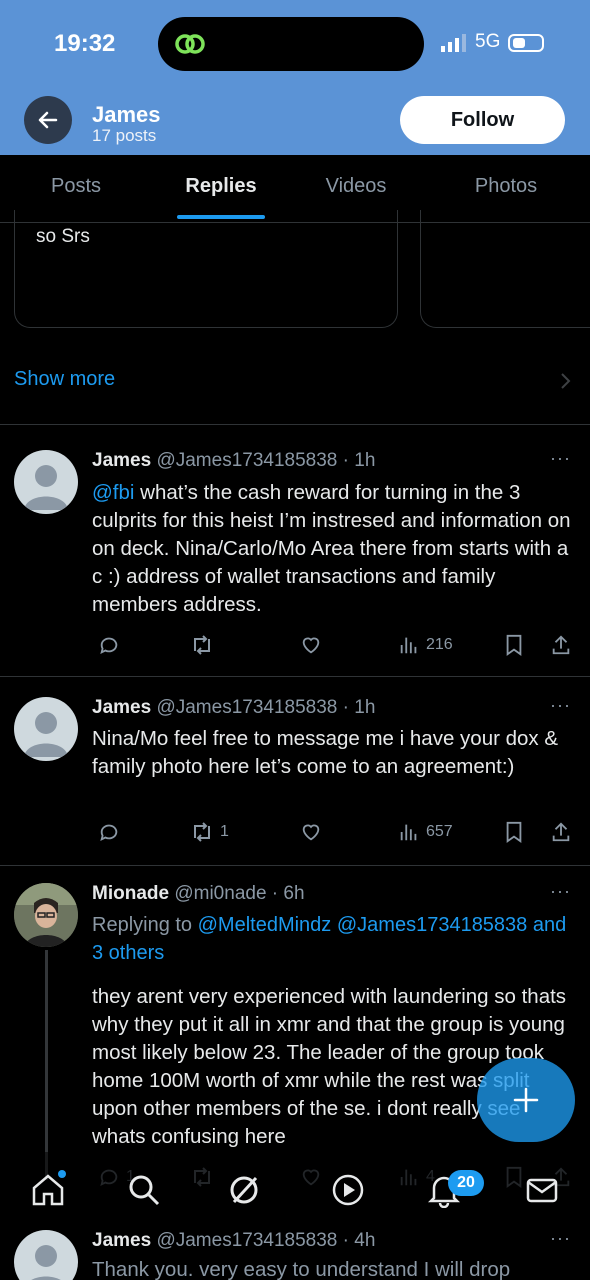  I want to click on plus-icon, so click(526, 1100).